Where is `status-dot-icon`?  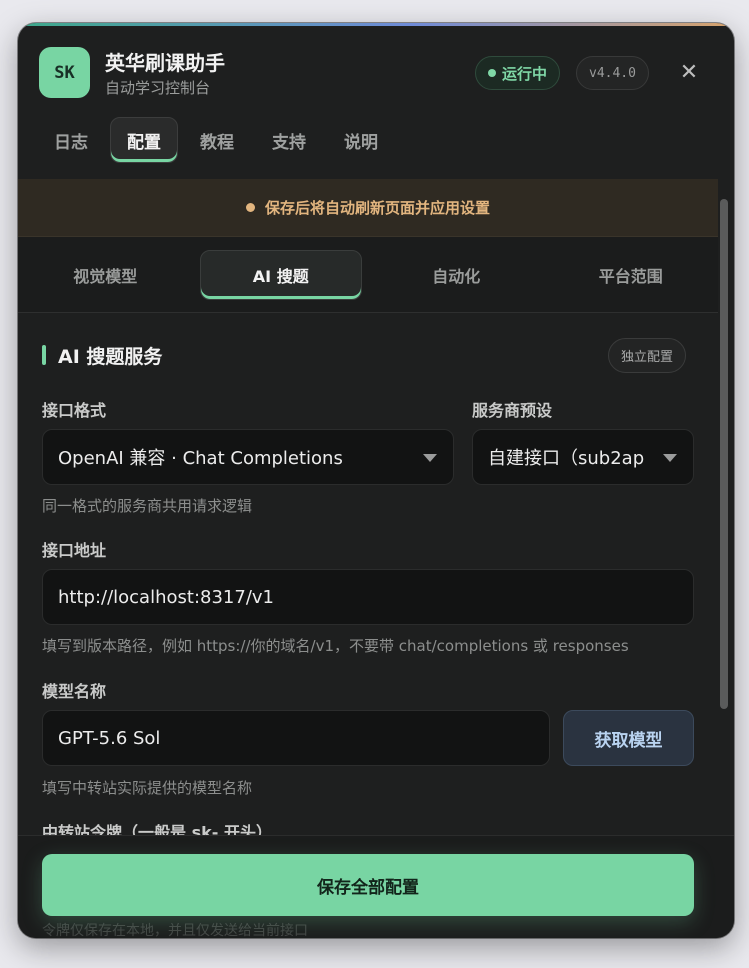
status-dot-icon is located at coordinates (492, 73).